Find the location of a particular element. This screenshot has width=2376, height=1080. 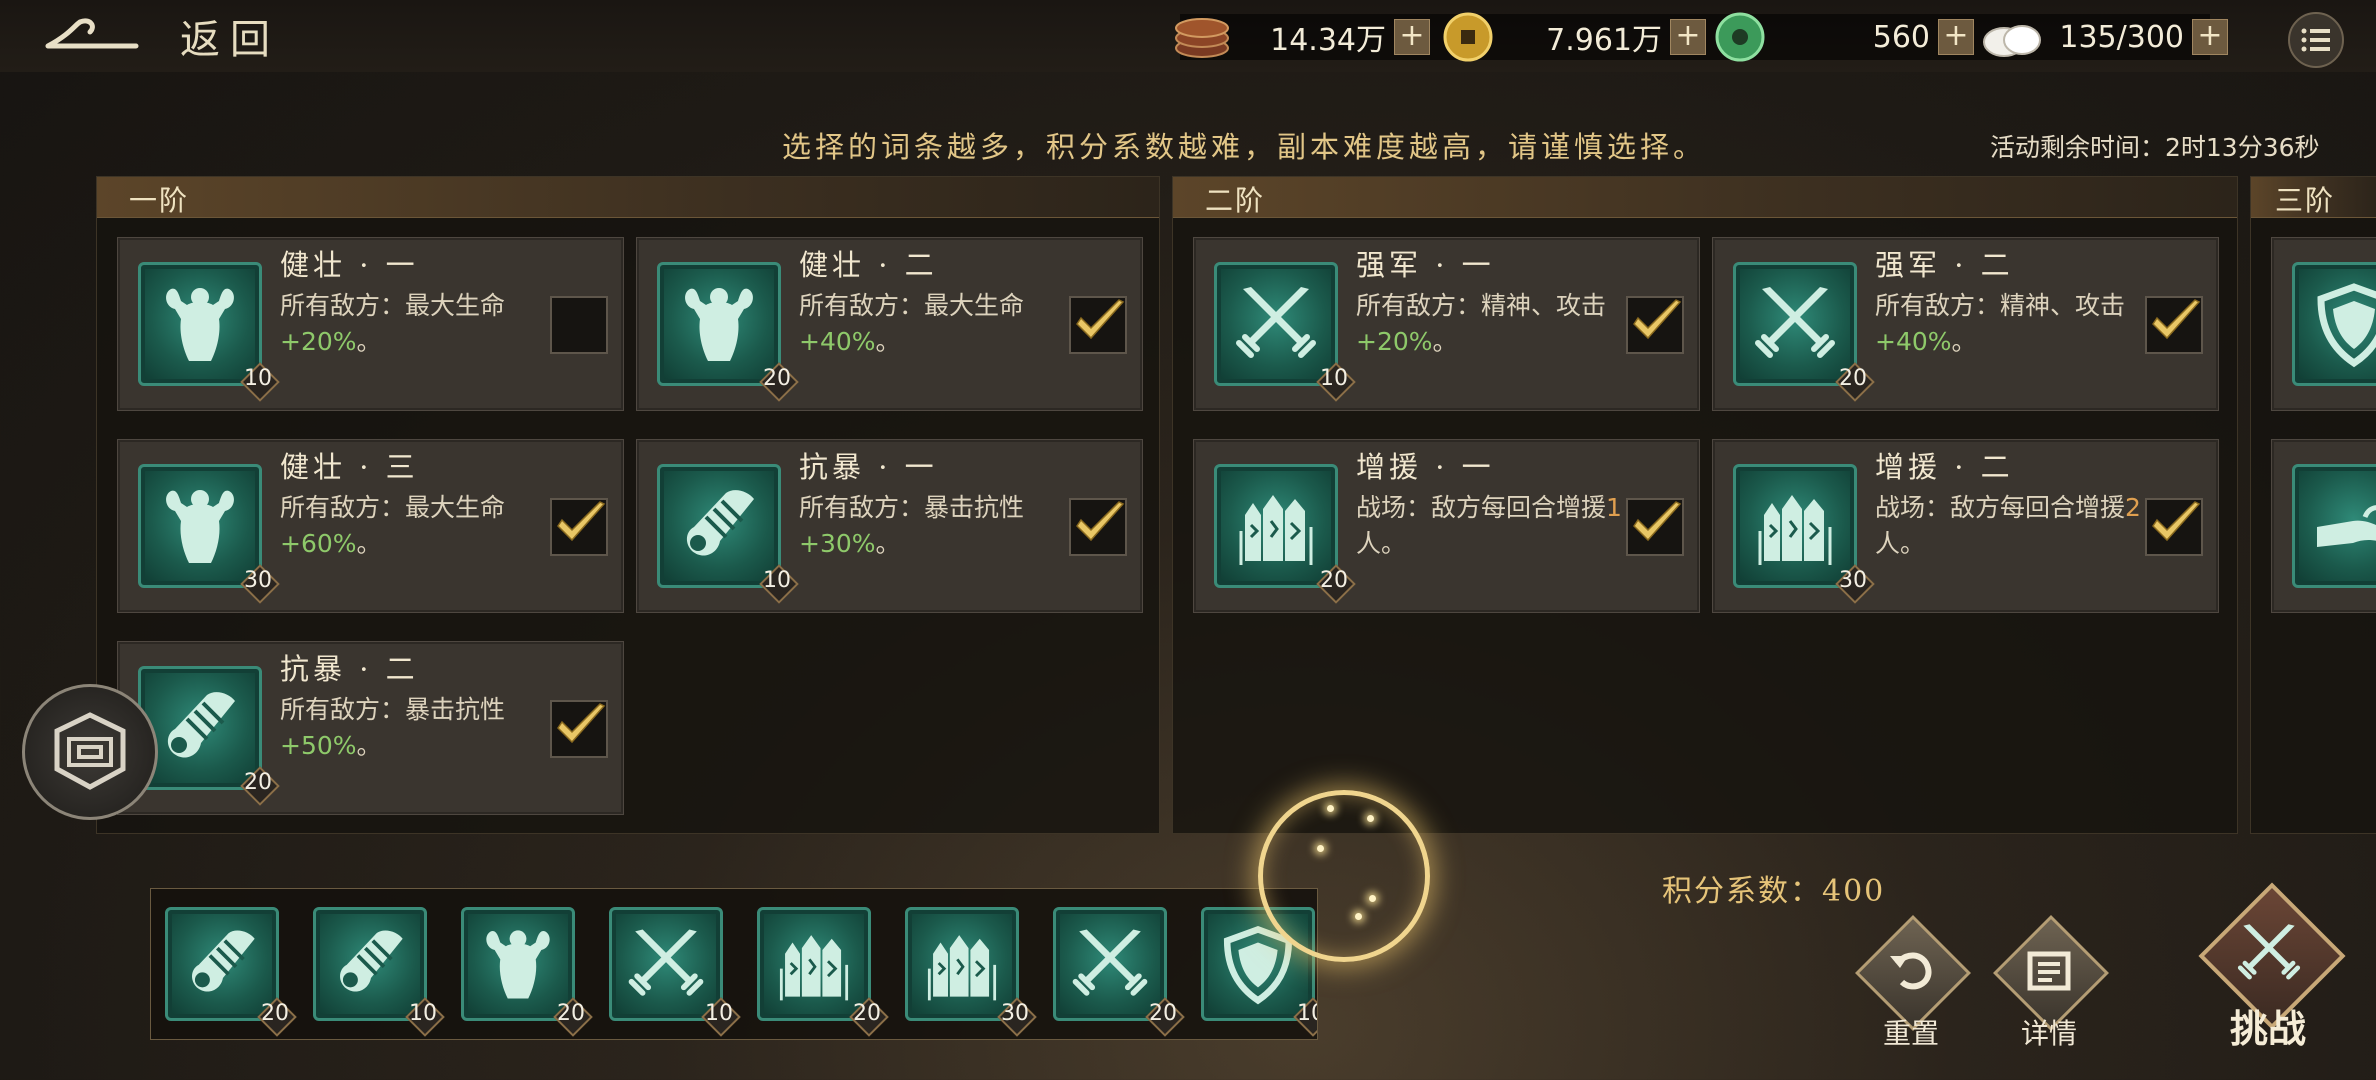

card-name: 抗暴 · 一 is located at coordinates (868, 467).